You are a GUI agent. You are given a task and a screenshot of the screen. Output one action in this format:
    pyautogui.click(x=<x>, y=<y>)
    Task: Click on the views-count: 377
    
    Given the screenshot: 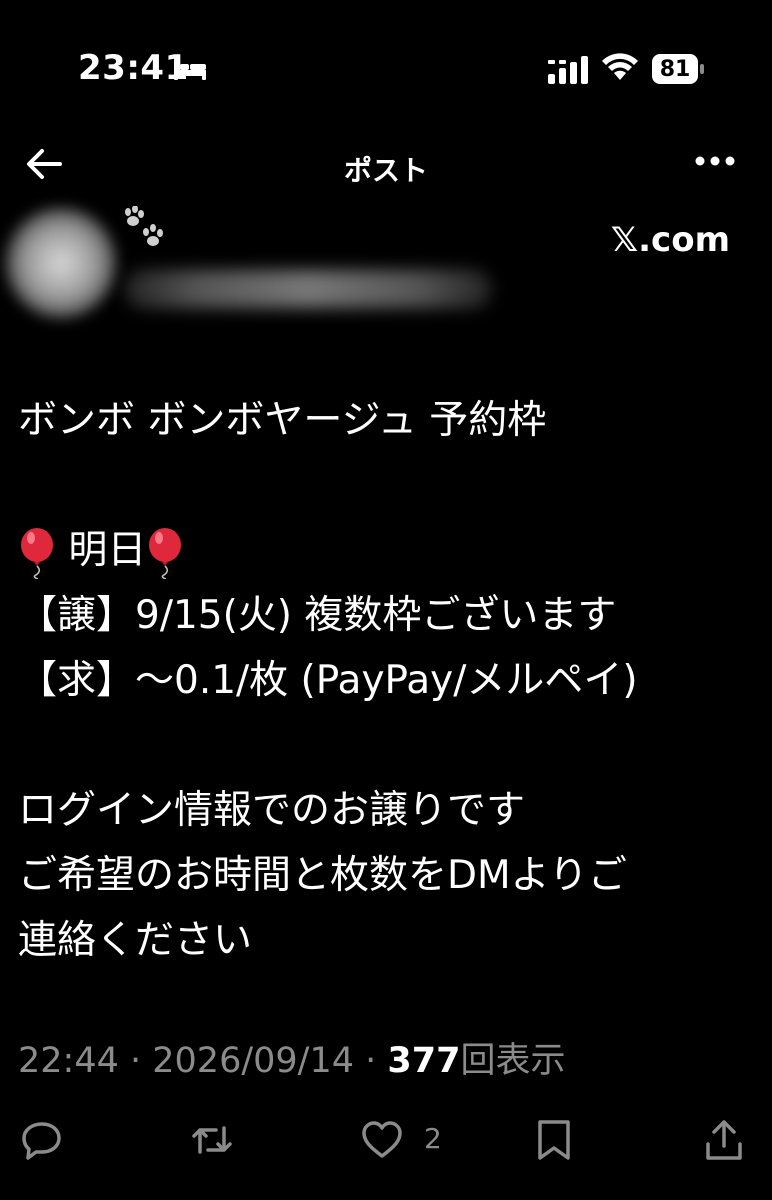 What is the action you would take?
    pyautogui.click(x=424, y=1061)
    